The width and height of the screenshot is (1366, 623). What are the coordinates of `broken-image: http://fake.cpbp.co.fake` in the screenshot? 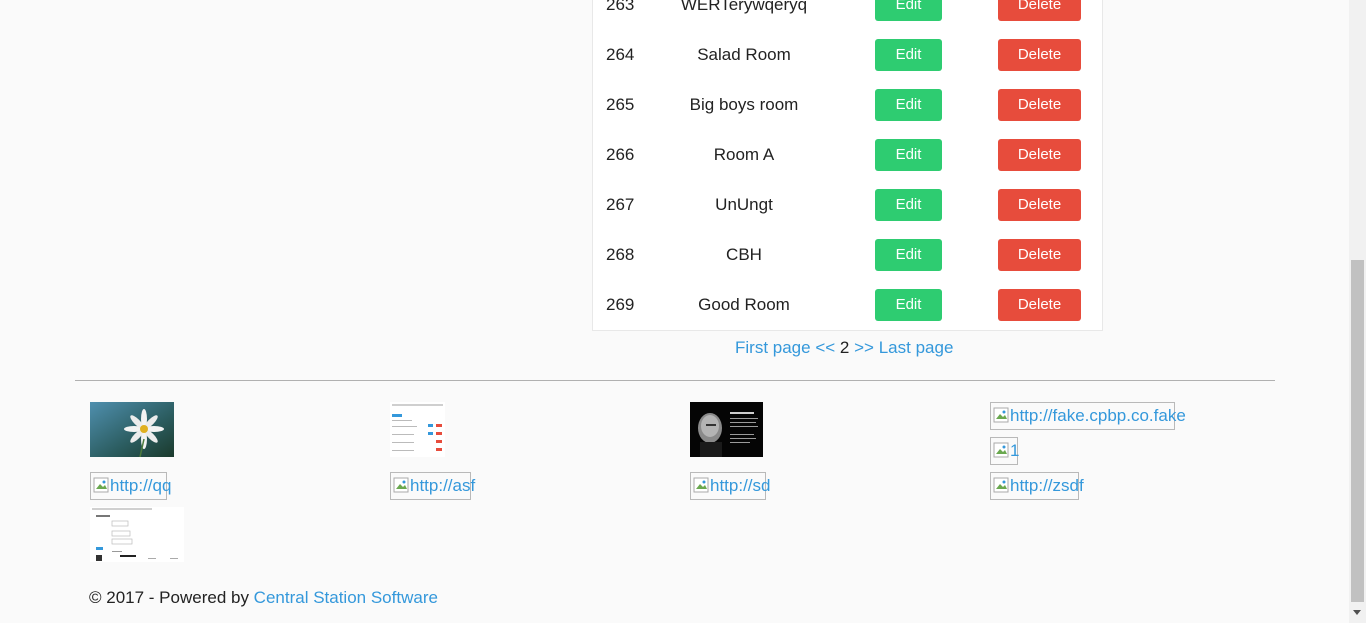 It's located at (1088, 416).